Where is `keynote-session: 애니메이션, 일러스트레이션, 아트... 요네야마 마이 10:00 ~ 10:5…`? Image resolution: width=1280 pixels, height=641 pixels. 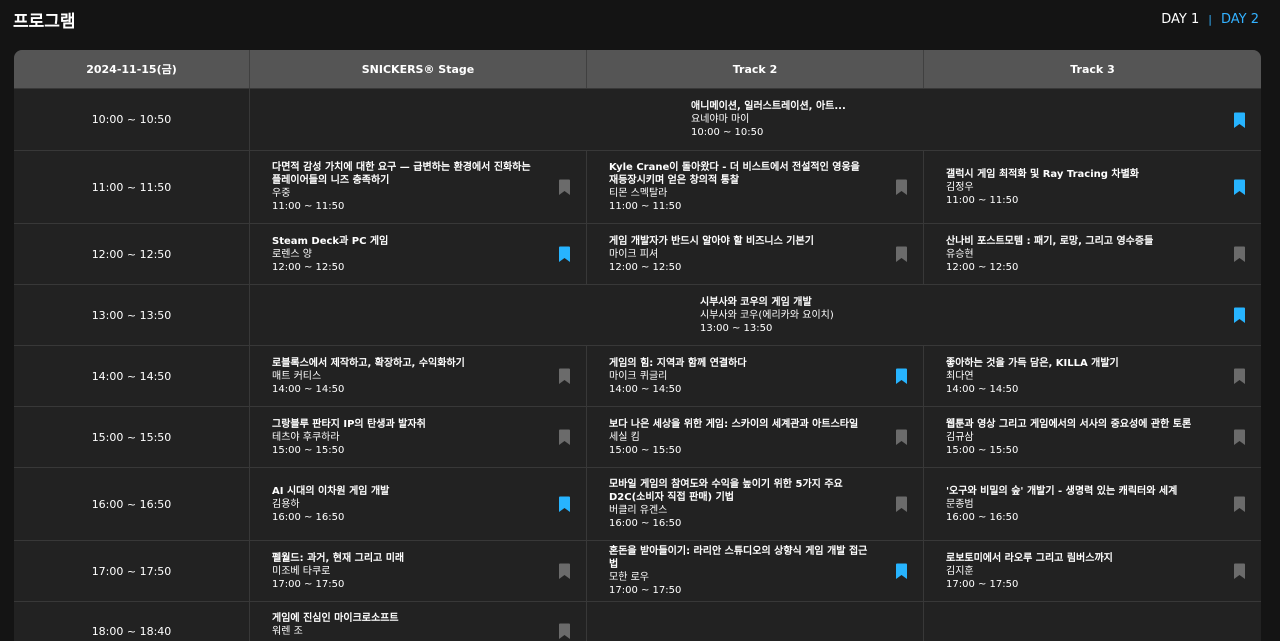
keynote-session: 애니메이션, 일러스트레이션, 아트... 요네야마 마이 10:00 ~ 10:5… is located at coordinates (784, 119).